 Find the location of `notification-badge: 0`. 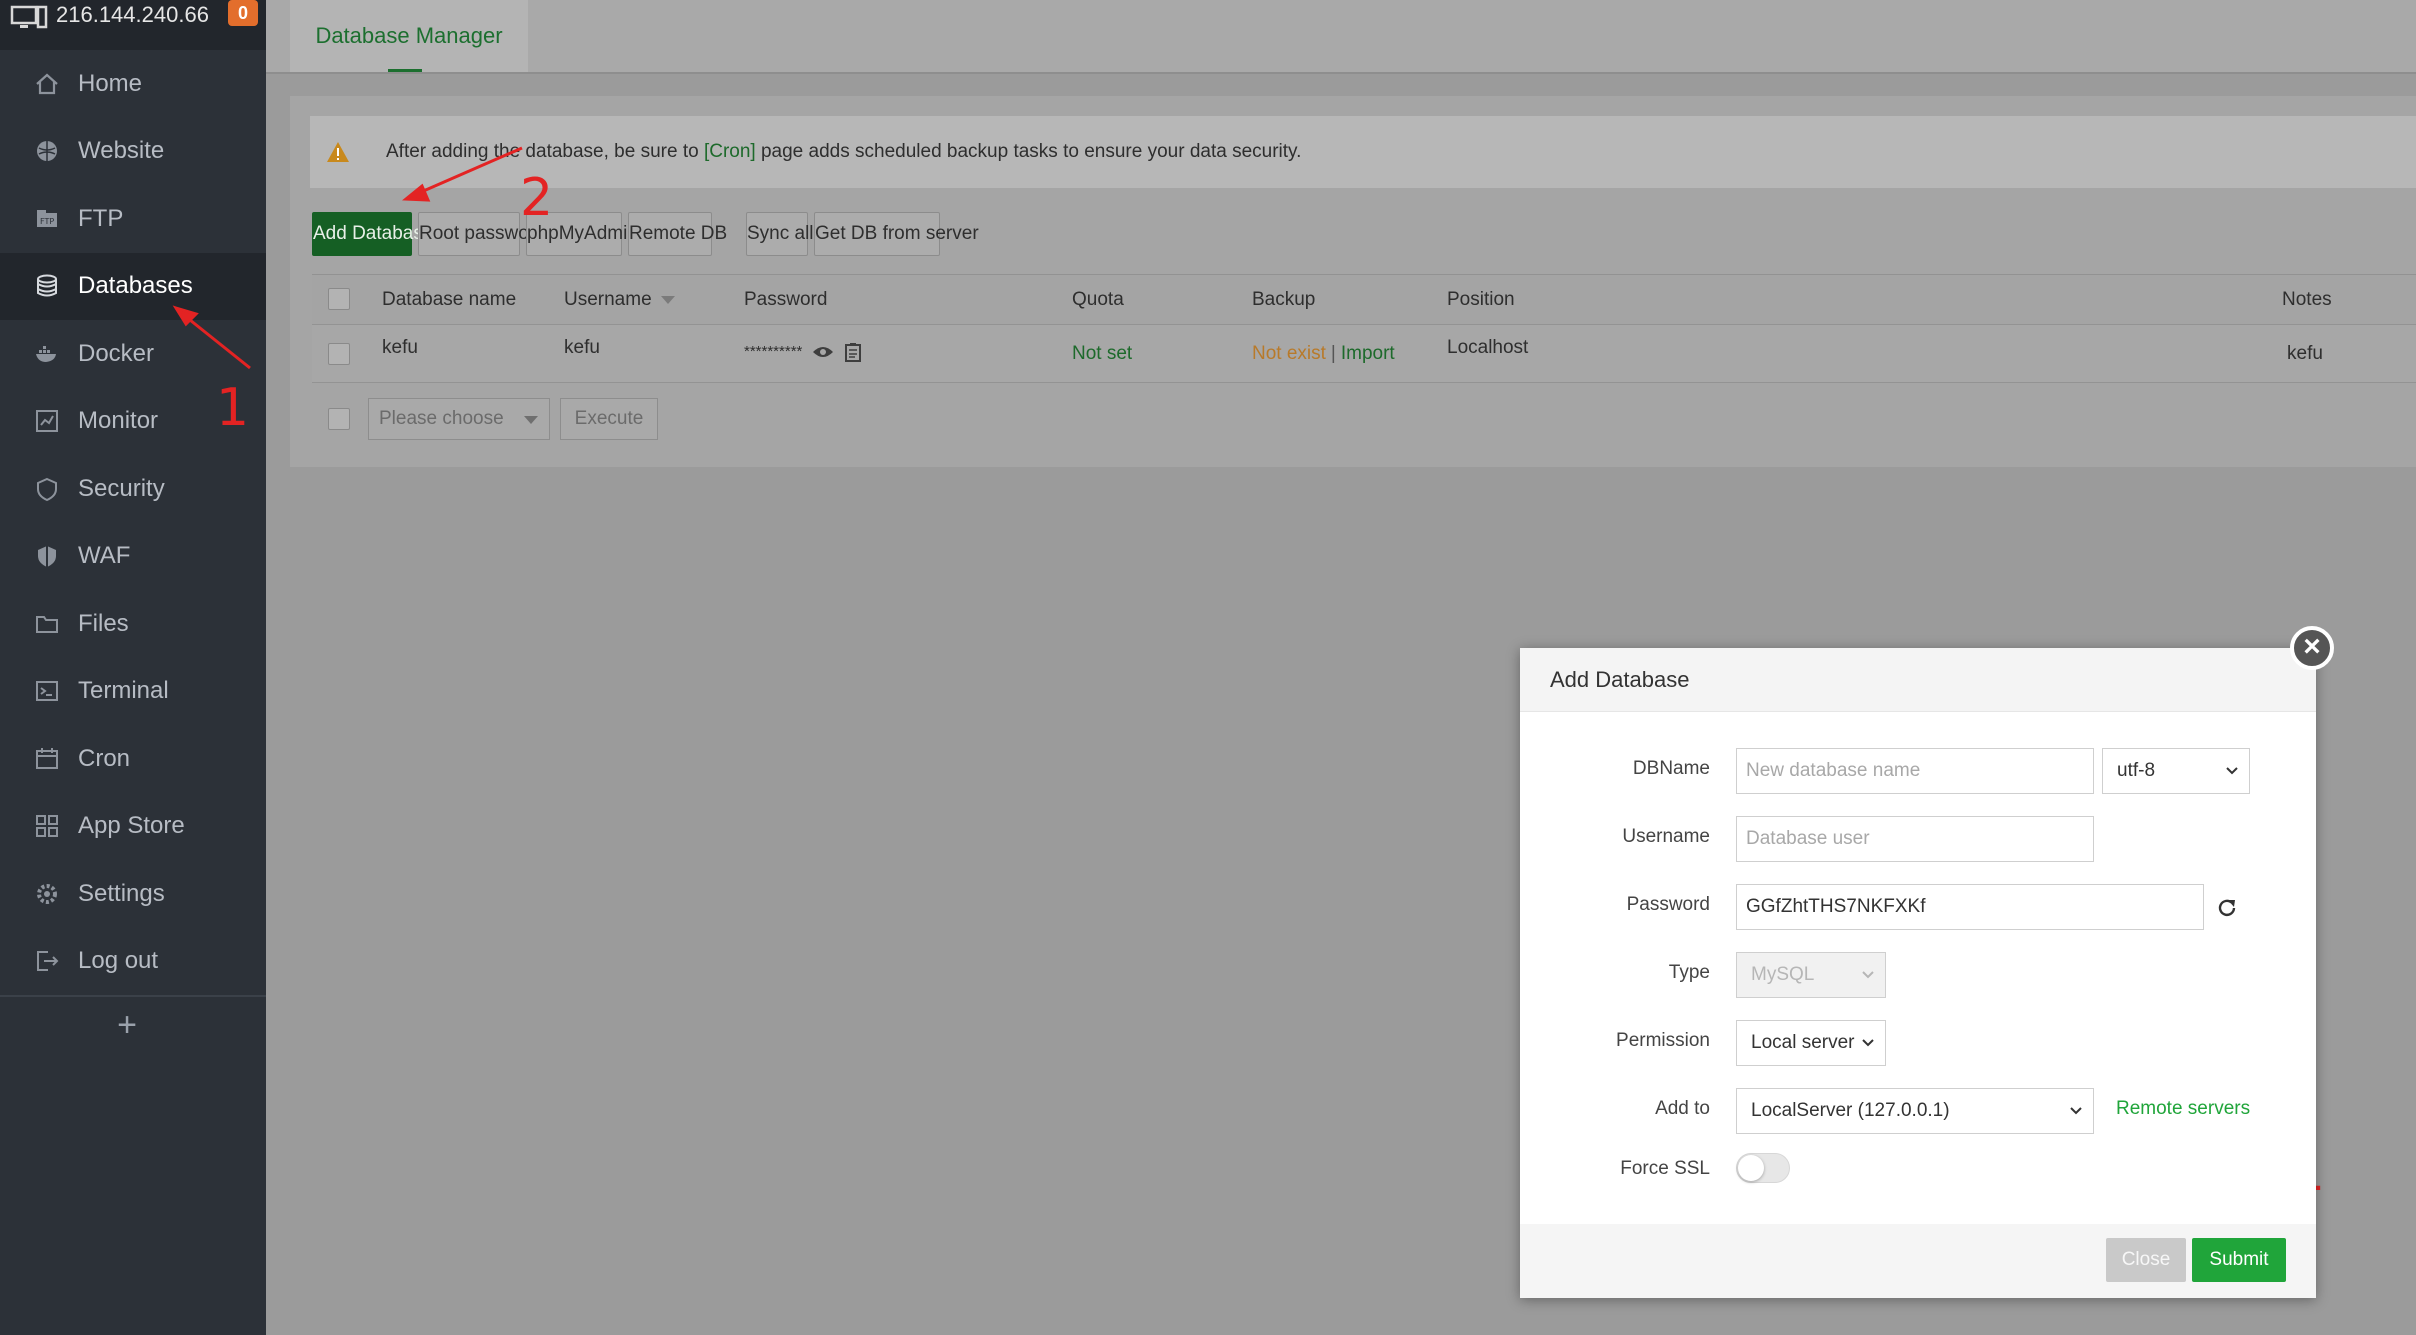

notification-badge: 0 is located at coordinates (243, 13).